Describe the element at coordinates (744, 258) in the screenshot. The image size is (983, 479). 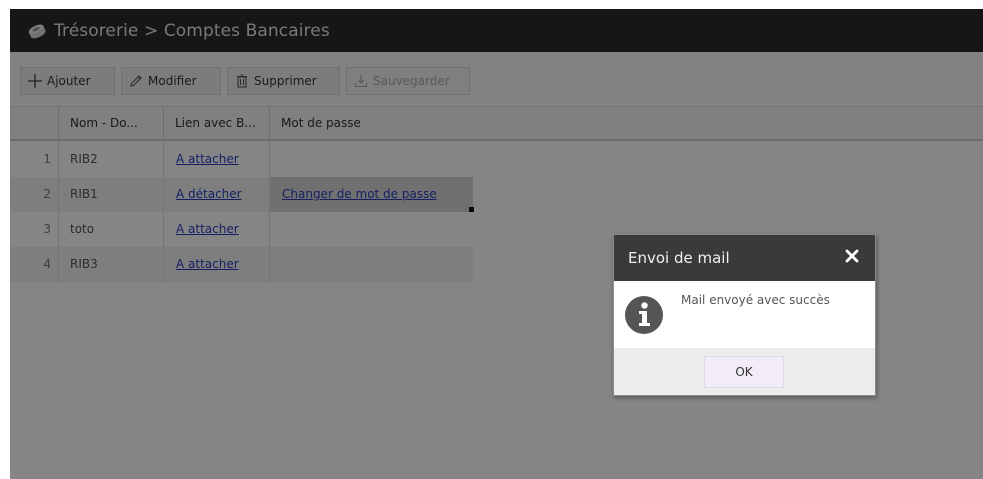
I see `dialog-header: Envoi de mail` at that location.